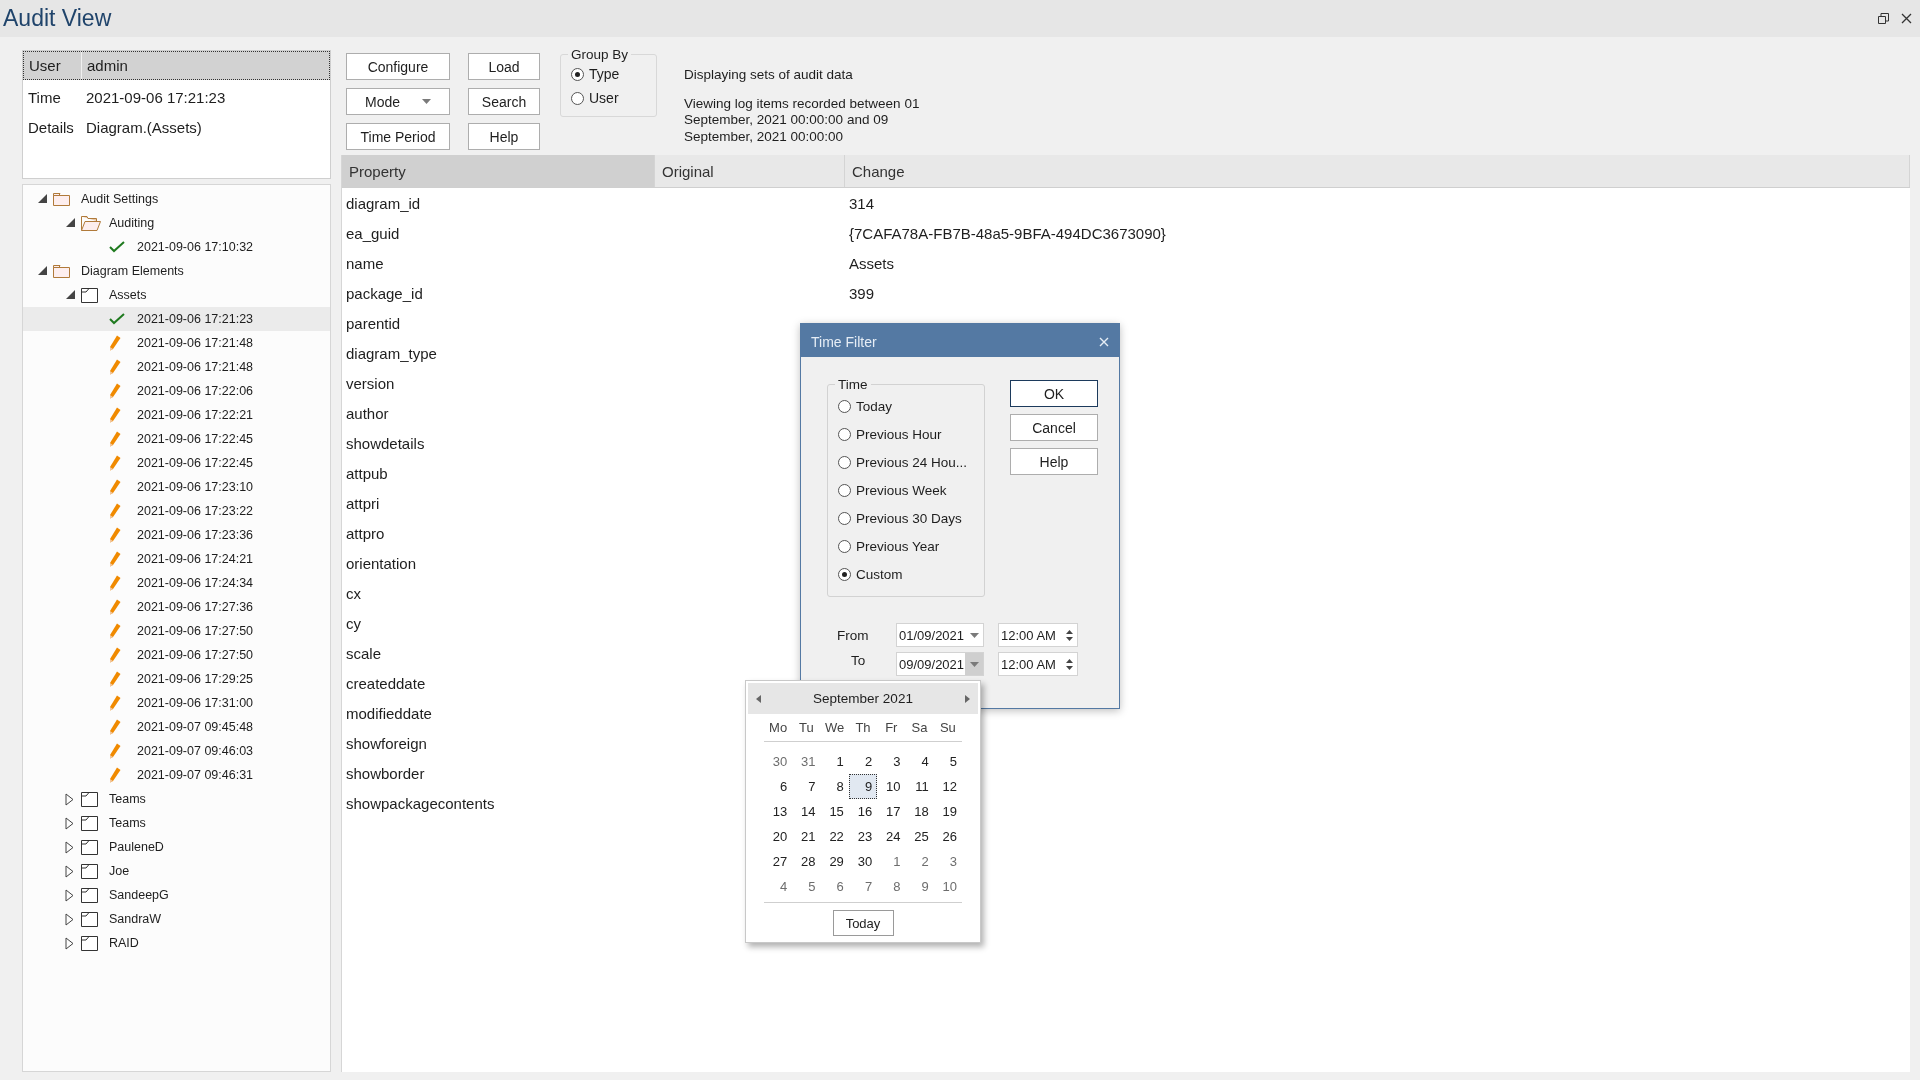 The height and width of the screenshot is (1080, 1920). What do you see at coordinates (1883, 18) in the screenshot?
I see `restore-icon` at bounding box center [1883, 18].